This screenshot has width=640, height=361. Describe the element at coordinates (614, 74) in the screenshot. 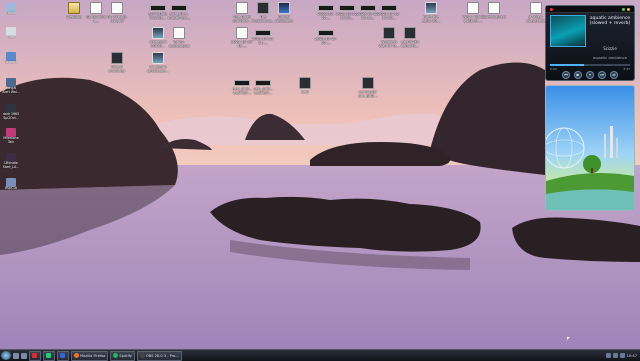

I see `shuffle-button: ⇄` at that location.